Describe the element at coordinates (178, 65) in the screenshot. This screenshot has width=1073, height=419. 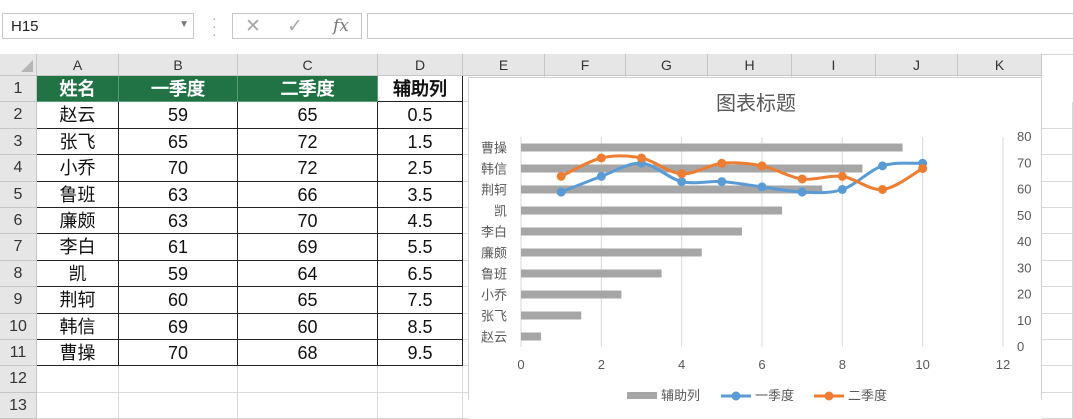
I see `column-header-b: B` at that location.